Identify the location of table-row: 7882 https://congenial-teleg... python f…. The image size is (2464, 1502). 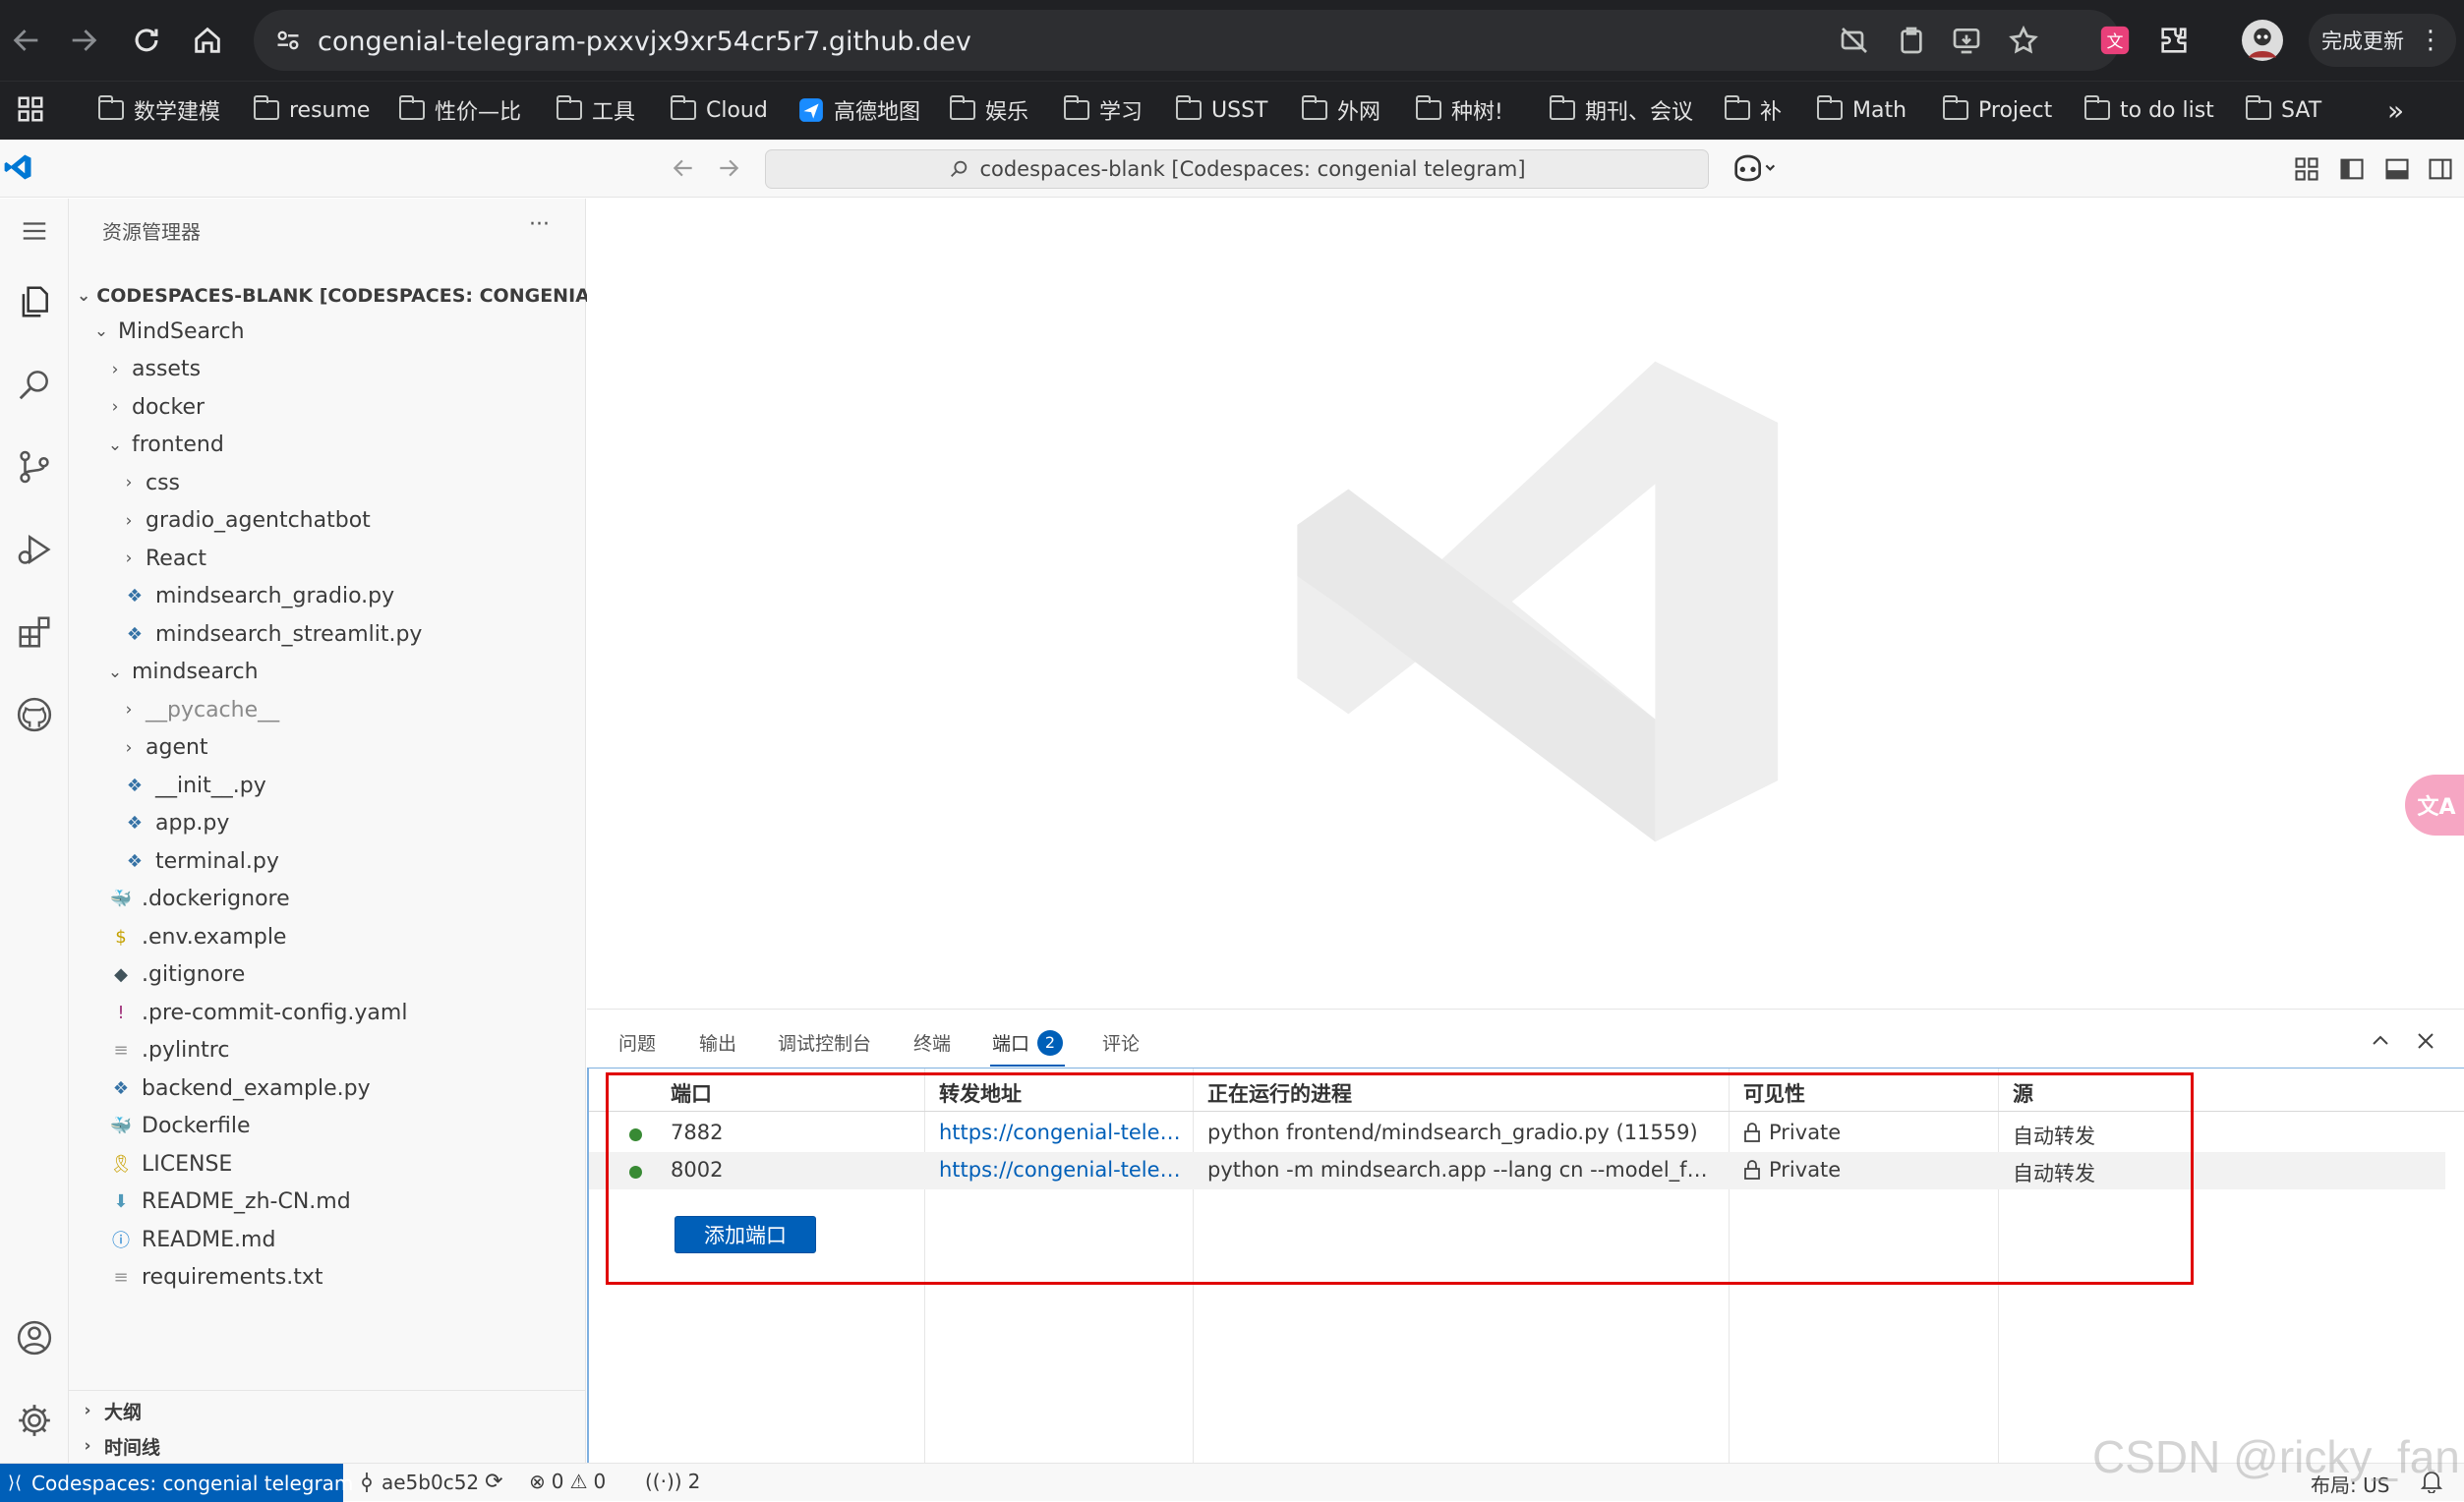
(1517, 1133).